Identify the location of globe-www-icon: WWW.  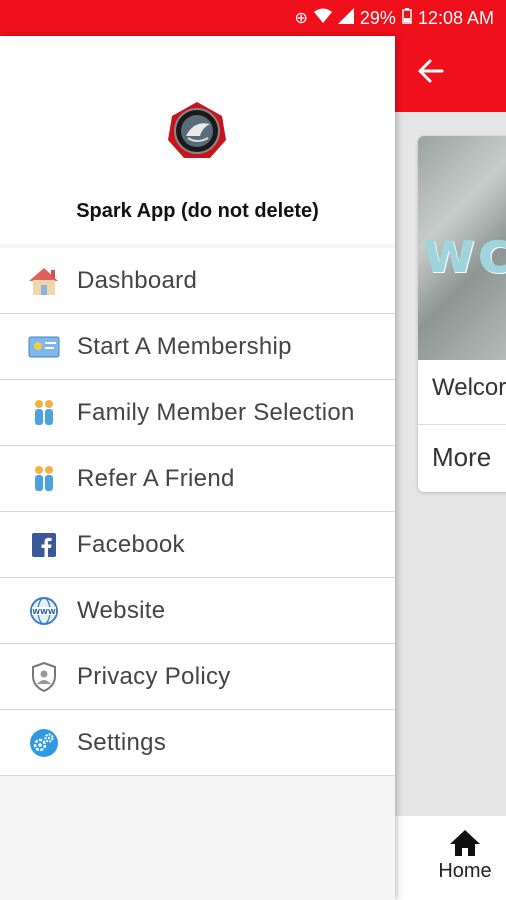
(44, 611).